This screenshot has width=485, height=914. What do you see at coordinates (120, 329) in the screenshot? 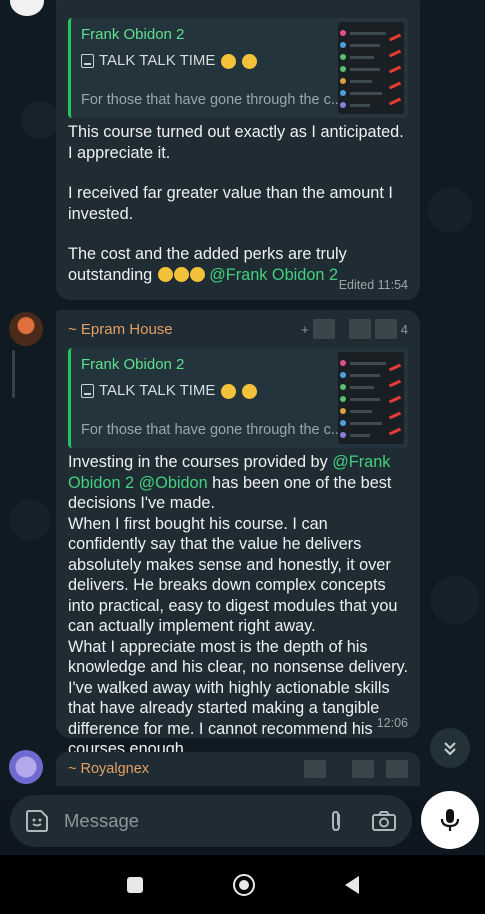
I see `sender-name: ~ Epram House` at bounding box center [120, 329].